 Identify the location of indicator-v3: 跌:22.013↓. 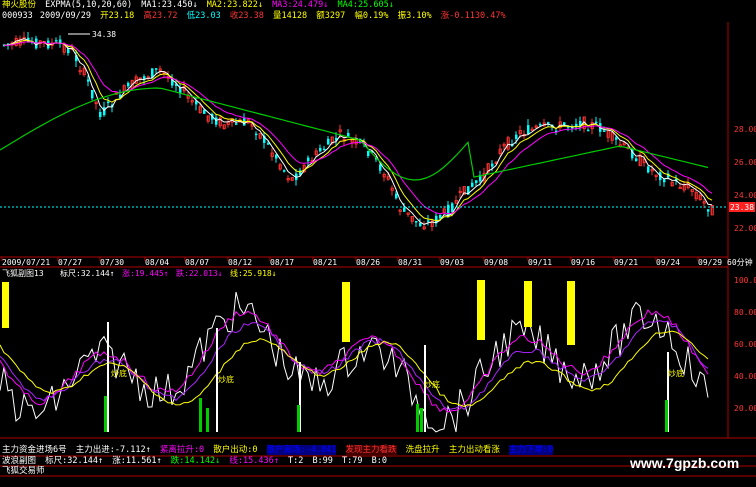
(199, 273).